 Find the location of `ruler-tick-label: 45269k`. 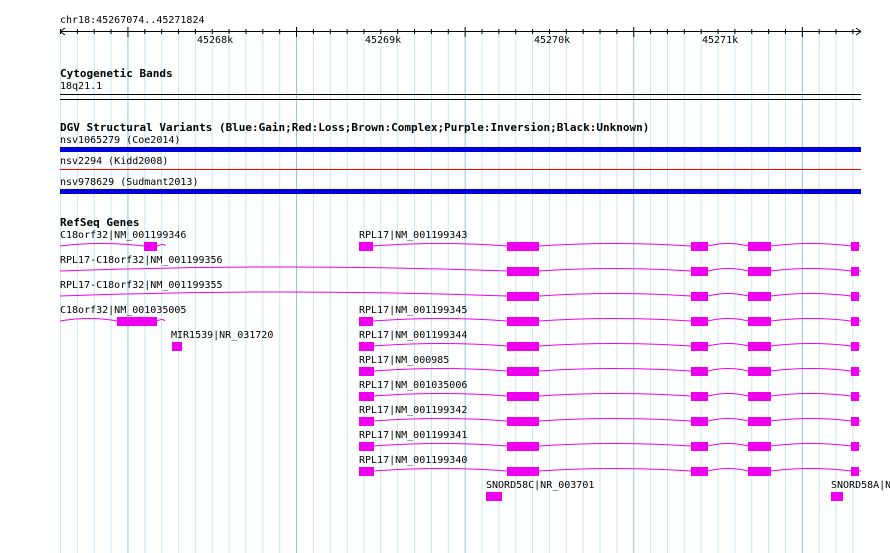

ruler-tick-label: 45269k is located at coordinates (383, 40).